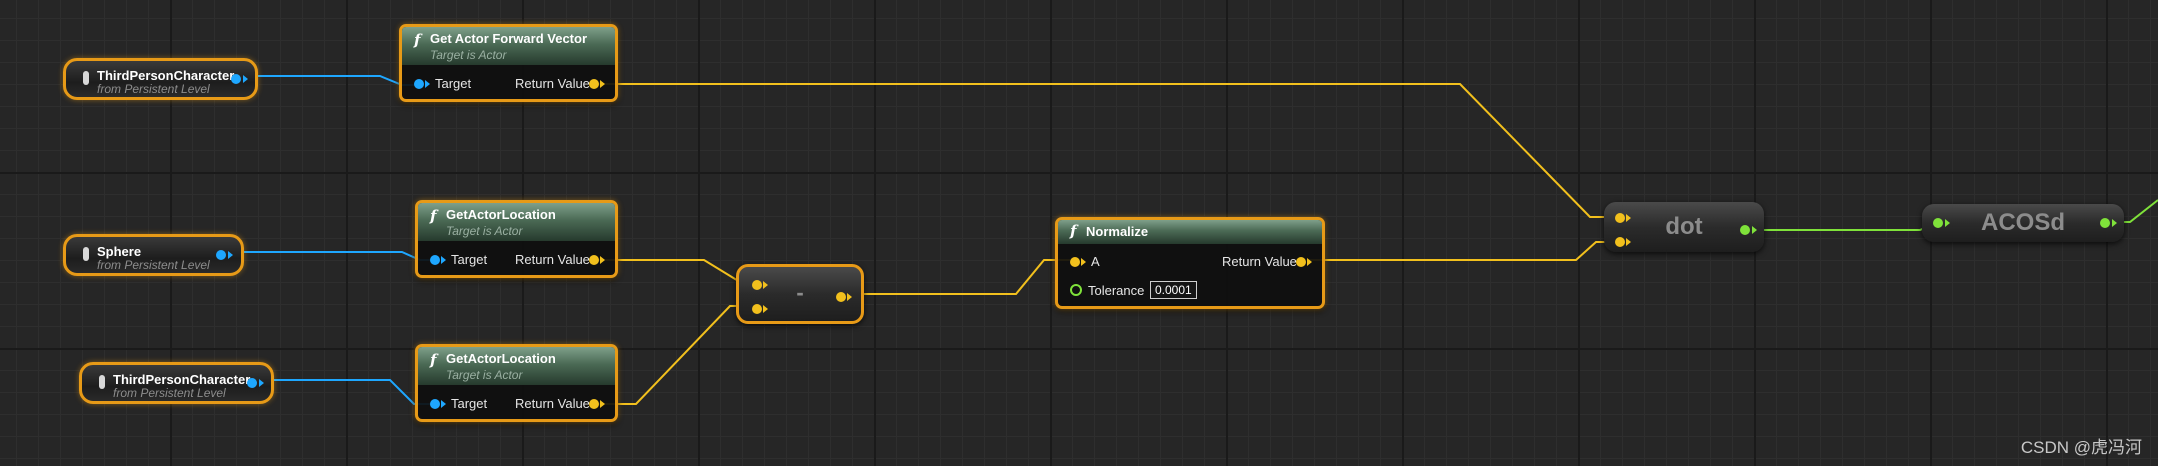 The image size is (2158, 466). Describe the element at coordinates (1463, 251) in the screenshot. I see `wire-normalize-to-dot` at that location.